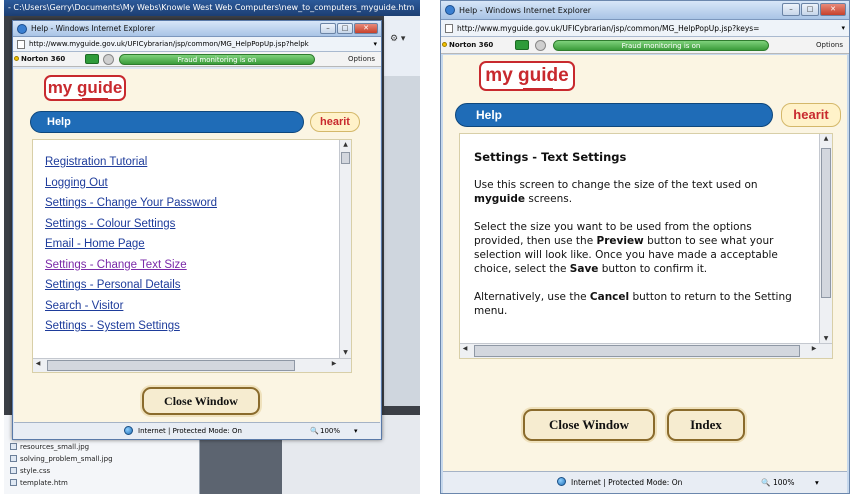 The width and height of the screenshot is (850, 494). What do you see at coordinates (131, 162) in the screenshot?
I see `help-link-registration-tutorial: Registration Tutorial` at bounding box center [131, 162].